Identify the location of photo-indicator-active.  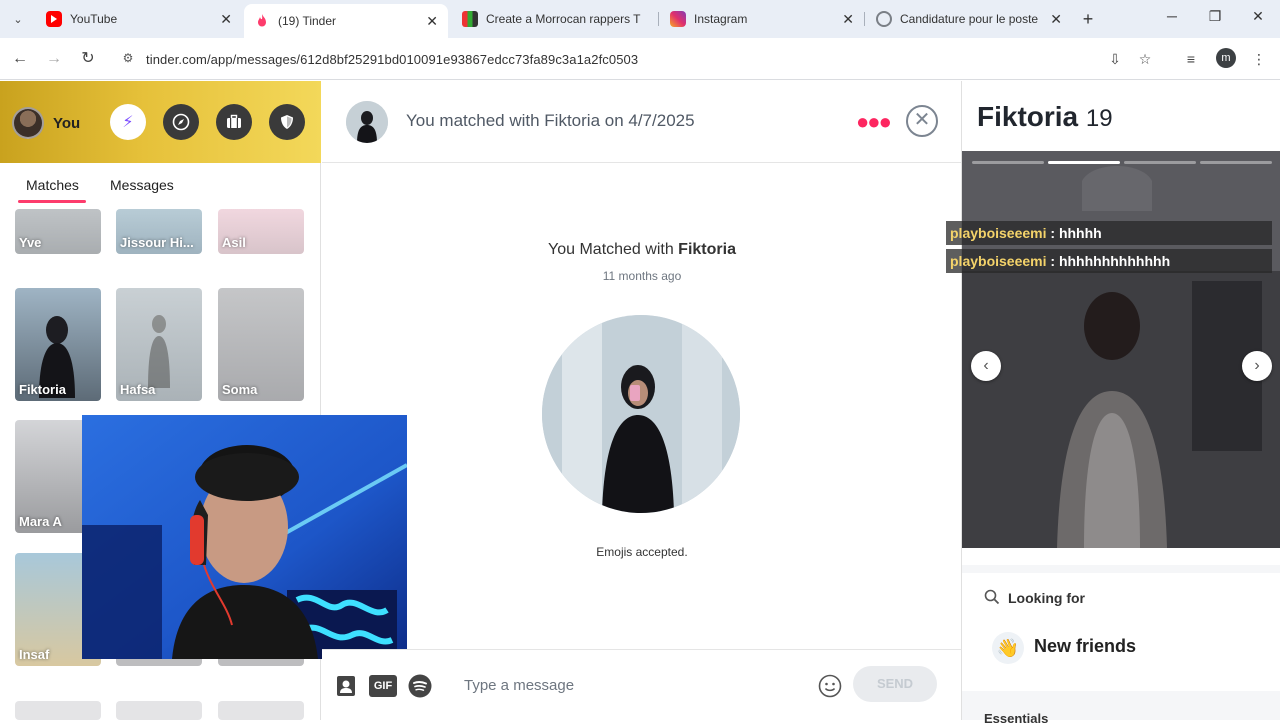
(1084, 162).